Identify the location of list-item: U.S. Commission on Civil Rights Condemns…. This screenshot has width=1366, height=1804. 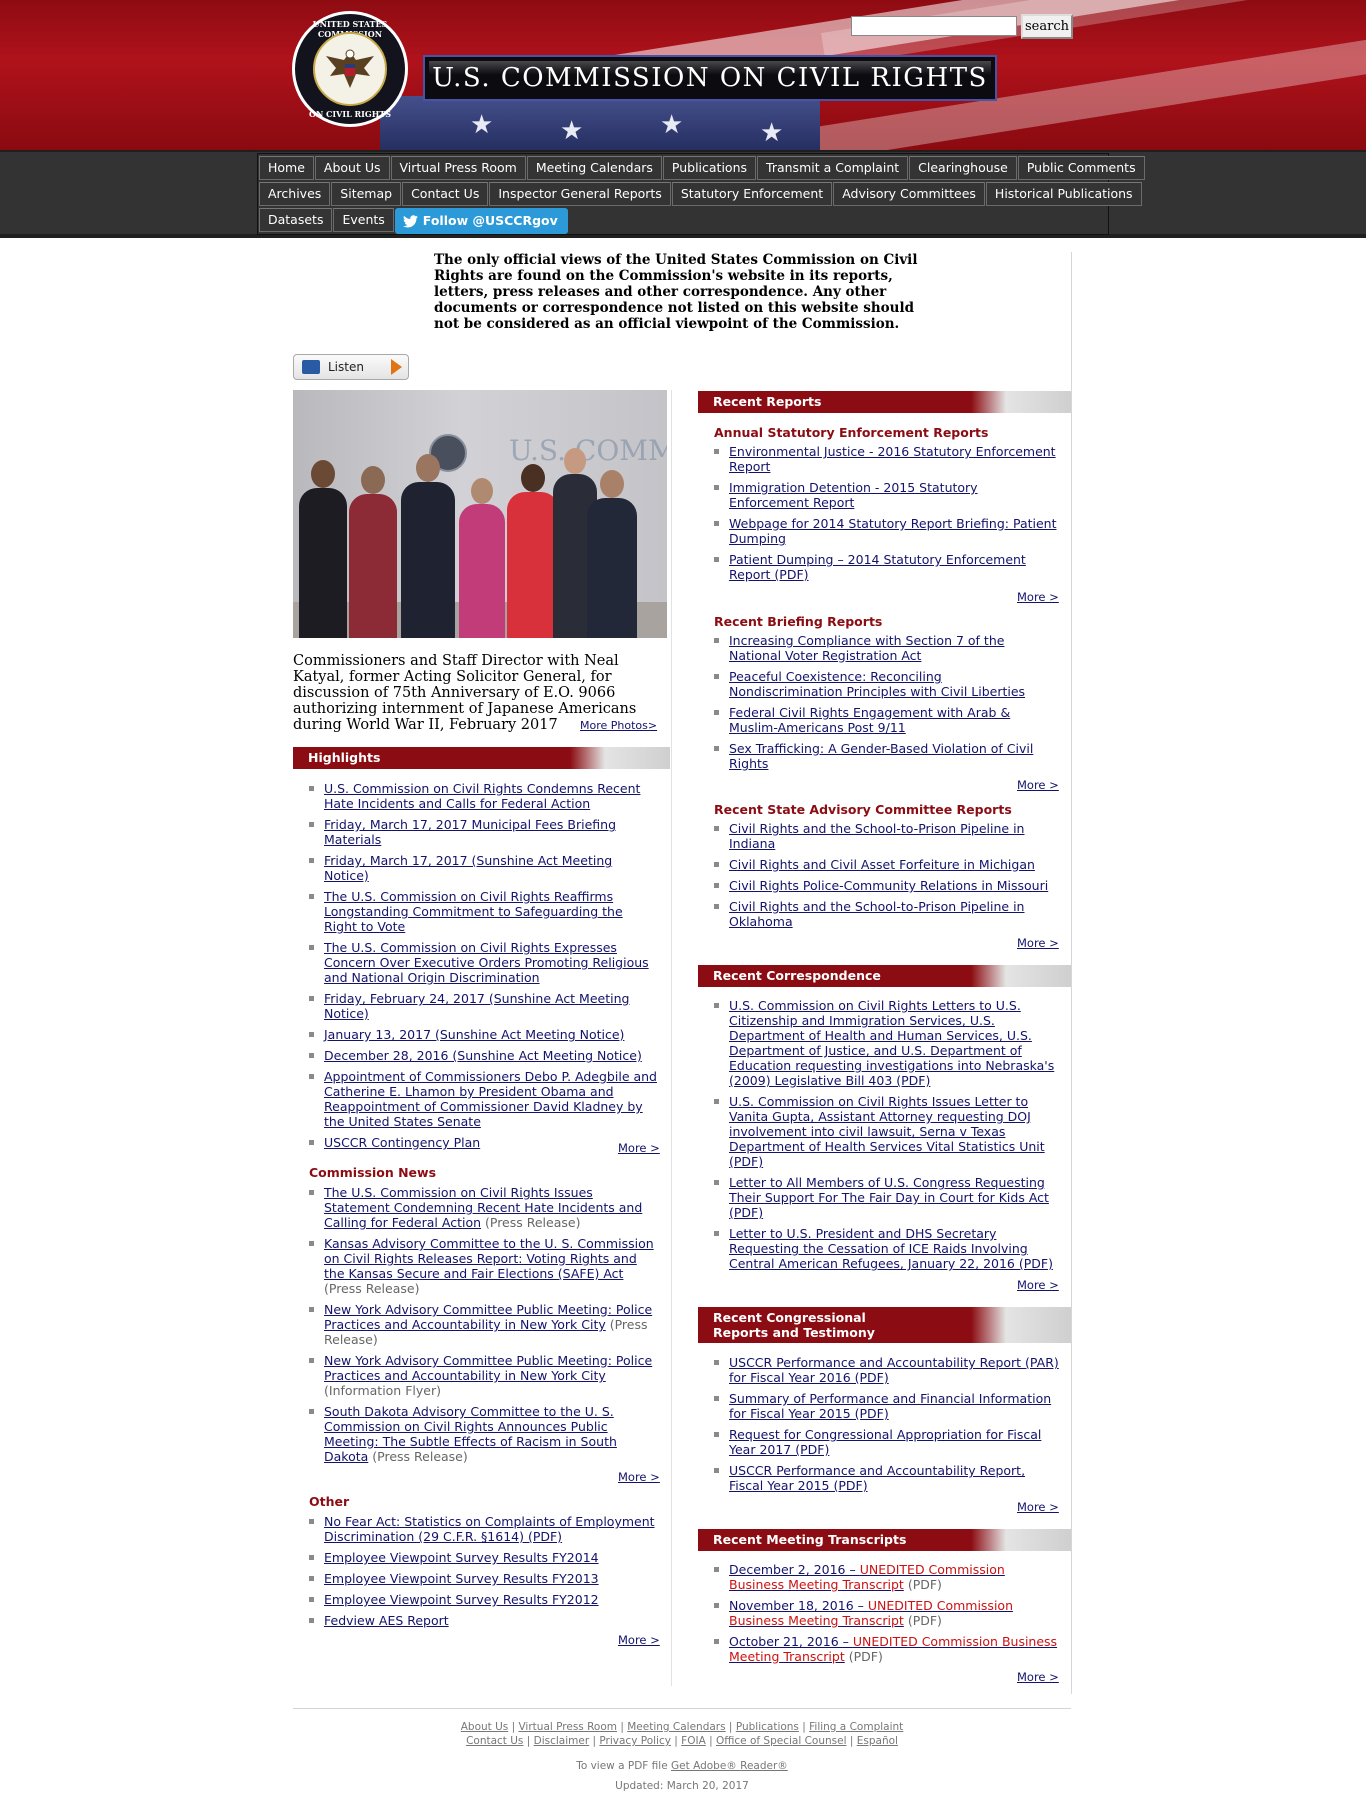
(484, 796).